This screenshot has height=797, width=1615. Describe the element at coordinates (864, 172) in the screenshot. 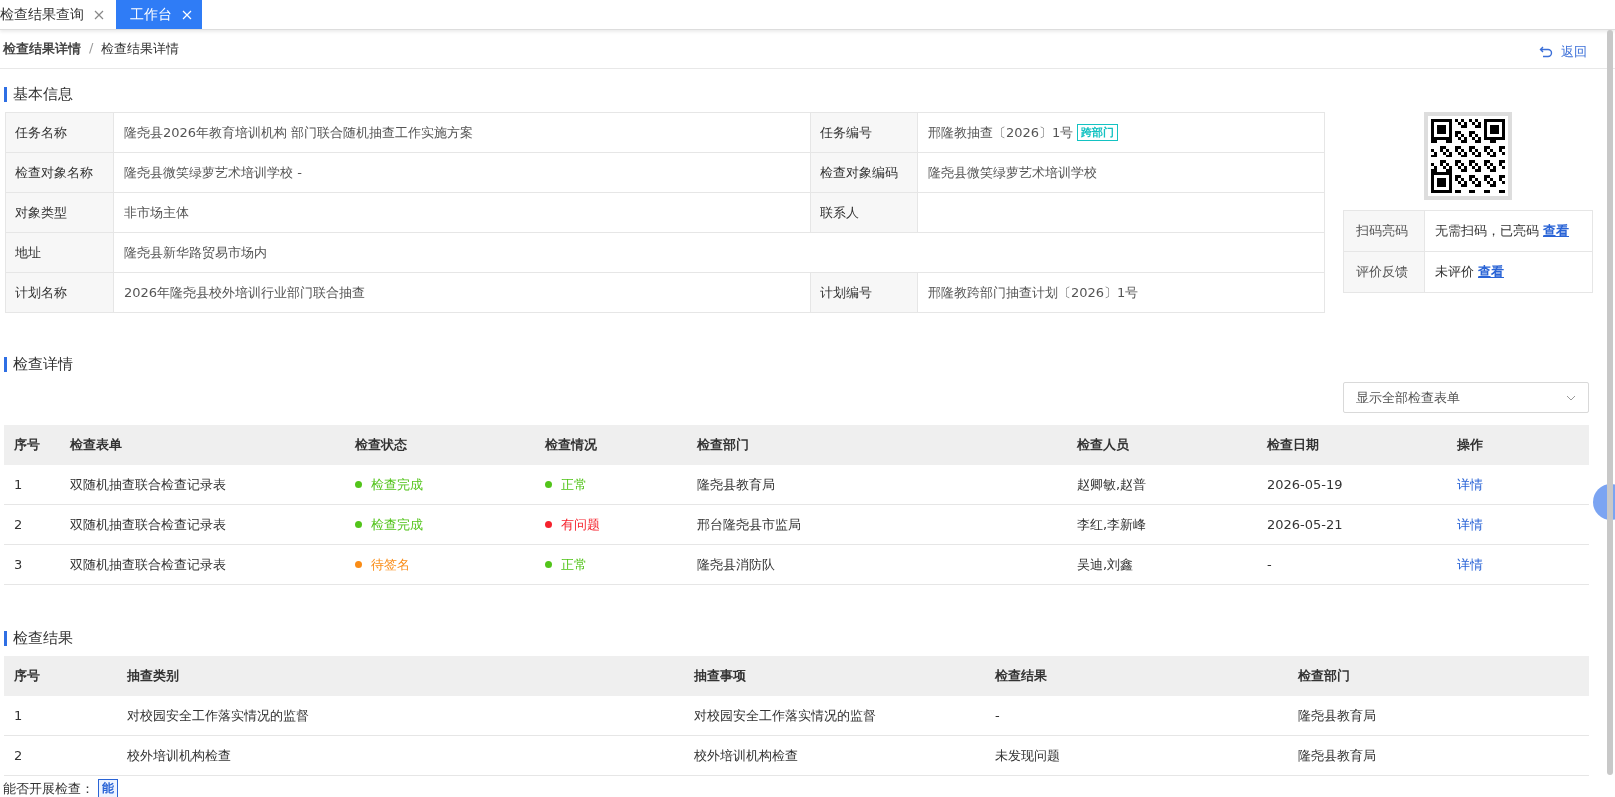

I see `field-label: 检查对象编码` at that location.